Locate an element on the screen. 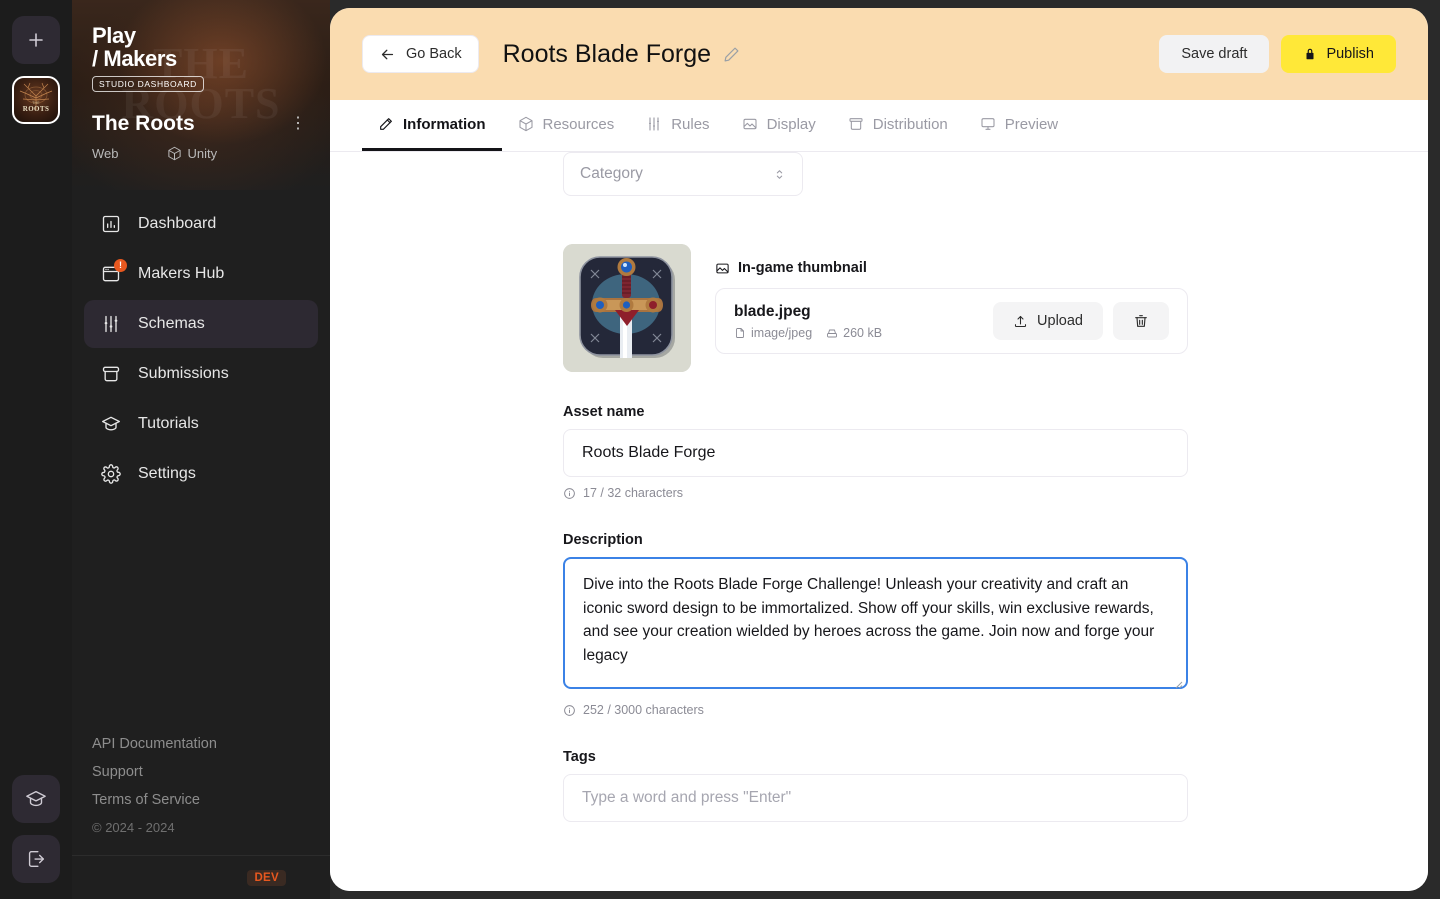 The image size is (1440, 899). page-title: Roots Blade Forge is located at coordinates (621, 54).